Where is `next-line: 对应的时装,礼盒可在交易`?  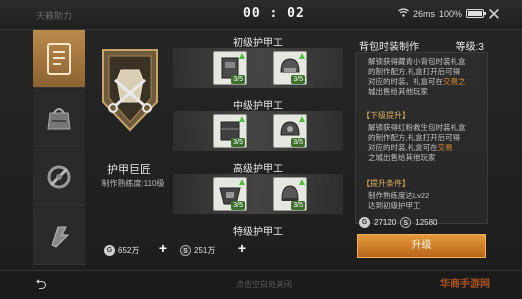 next-line: 对应的时装,礼盒可在交易 is located at coordinates (425, 148).